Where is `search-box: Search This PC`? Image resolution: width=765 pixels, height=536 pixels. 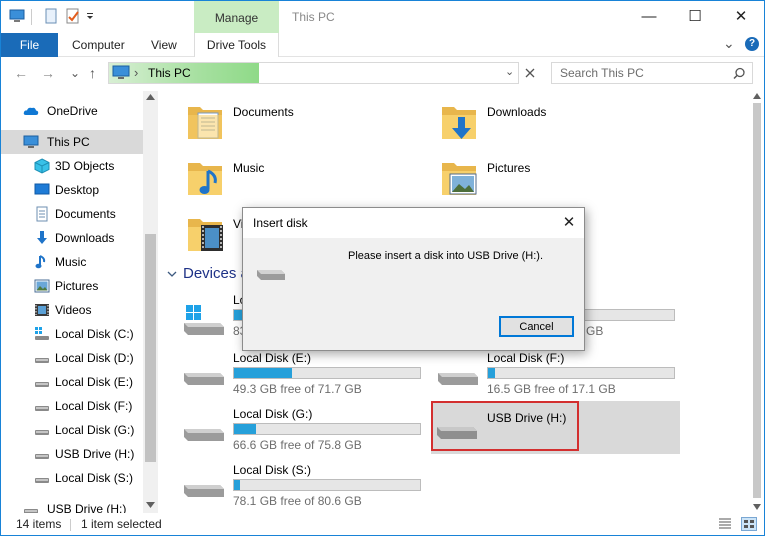 search-box: Search This PC is located at coordinates (652, 73).